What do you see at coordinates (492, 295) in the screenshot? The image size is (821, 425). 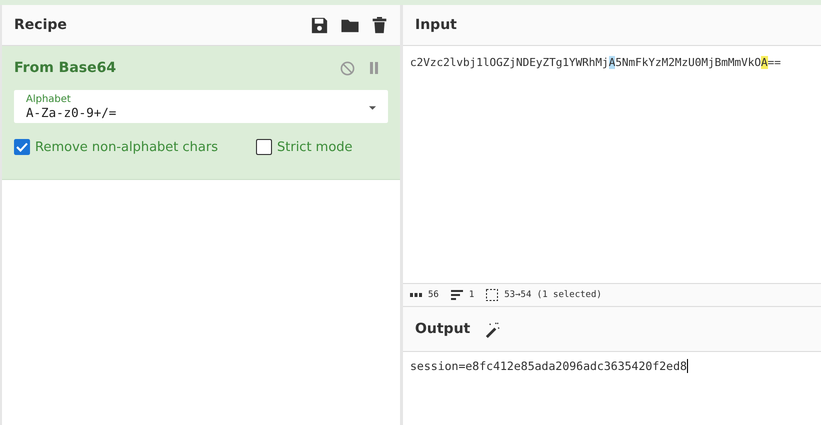 I see `selection-icon` at bounding box center [492, 295].